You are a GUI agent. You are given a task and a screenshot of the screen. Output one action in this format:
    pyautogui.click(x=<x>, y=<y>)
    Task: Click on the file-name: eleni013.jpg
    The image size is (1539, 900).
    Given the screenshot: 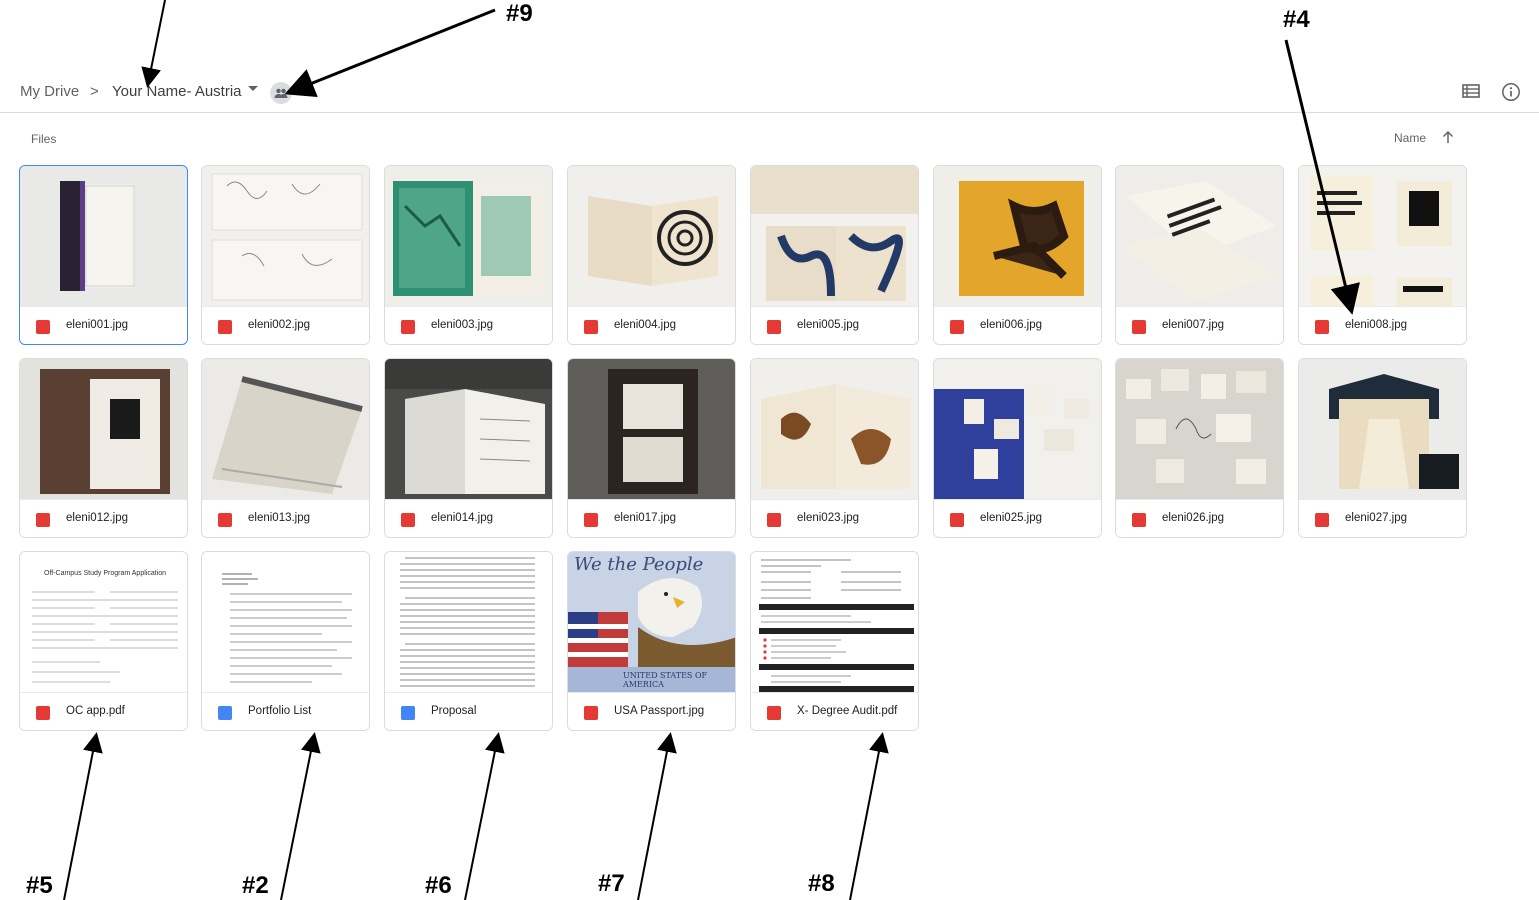 What is the action you would take?
    pyautogui.click(x=279, y=518)
    